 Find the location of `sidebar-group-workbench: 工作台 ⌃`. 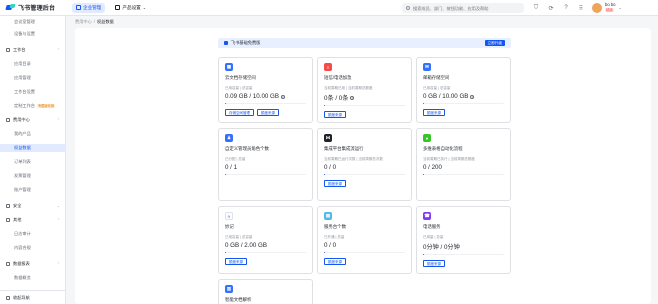

sidebar-group-workbench: 工作台 ⌃ is located at coordinates (33, 50).